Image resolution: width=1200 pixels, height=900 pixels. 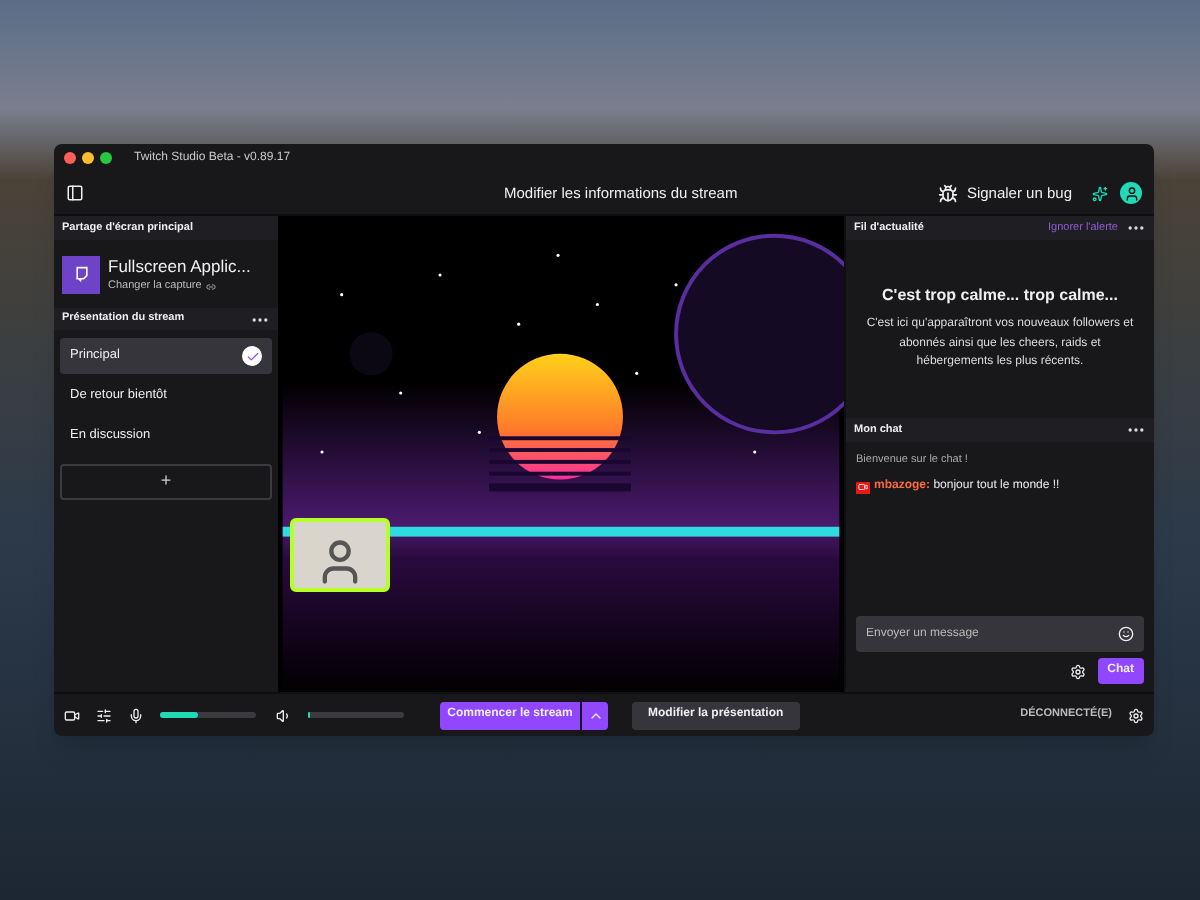 What do you see at coordinates (356, 715) in the screenshot?
I see `volume-slider` at bounding box center [356, 715].